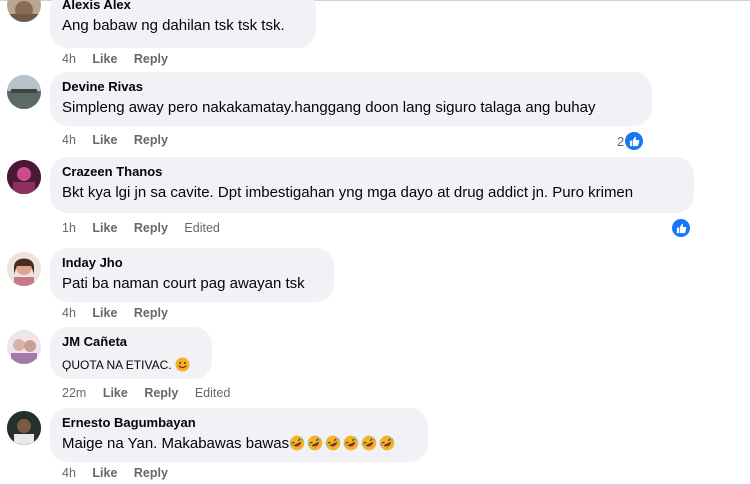  What do you see at coordinates (342, 443) in the screenshot?
I see `laugh-emoji-group` at bounding box center [342, 443].